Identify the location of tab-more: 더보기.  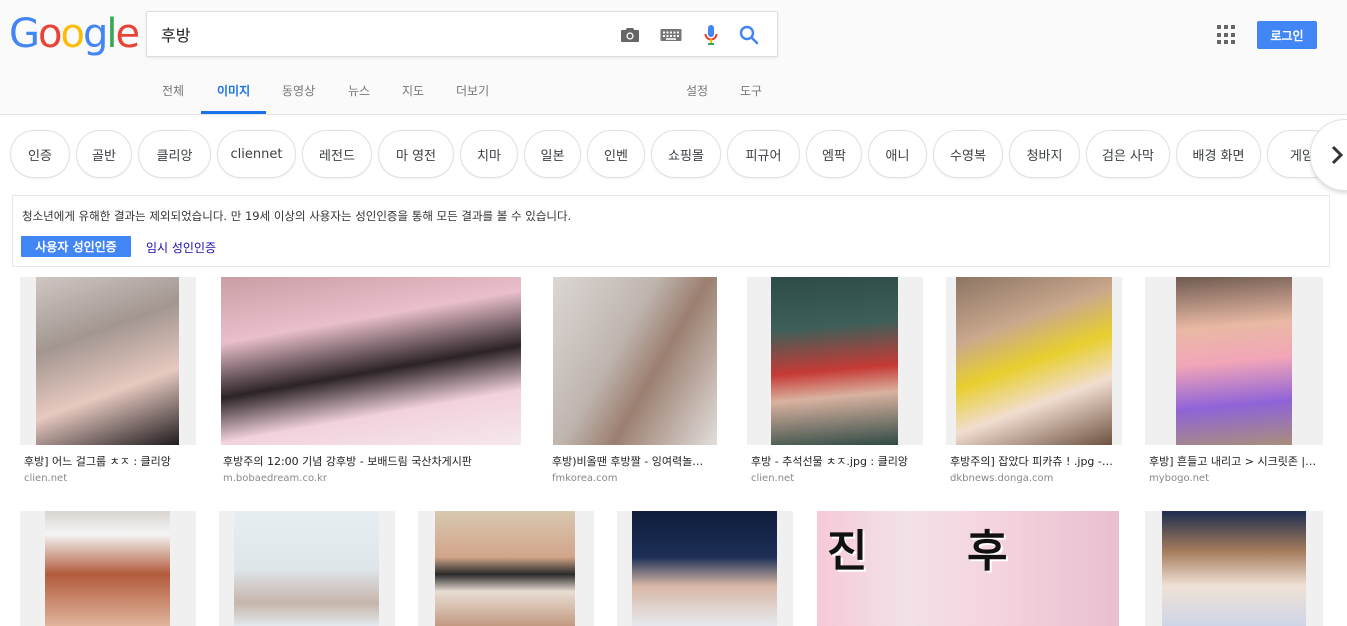
(472, 90).